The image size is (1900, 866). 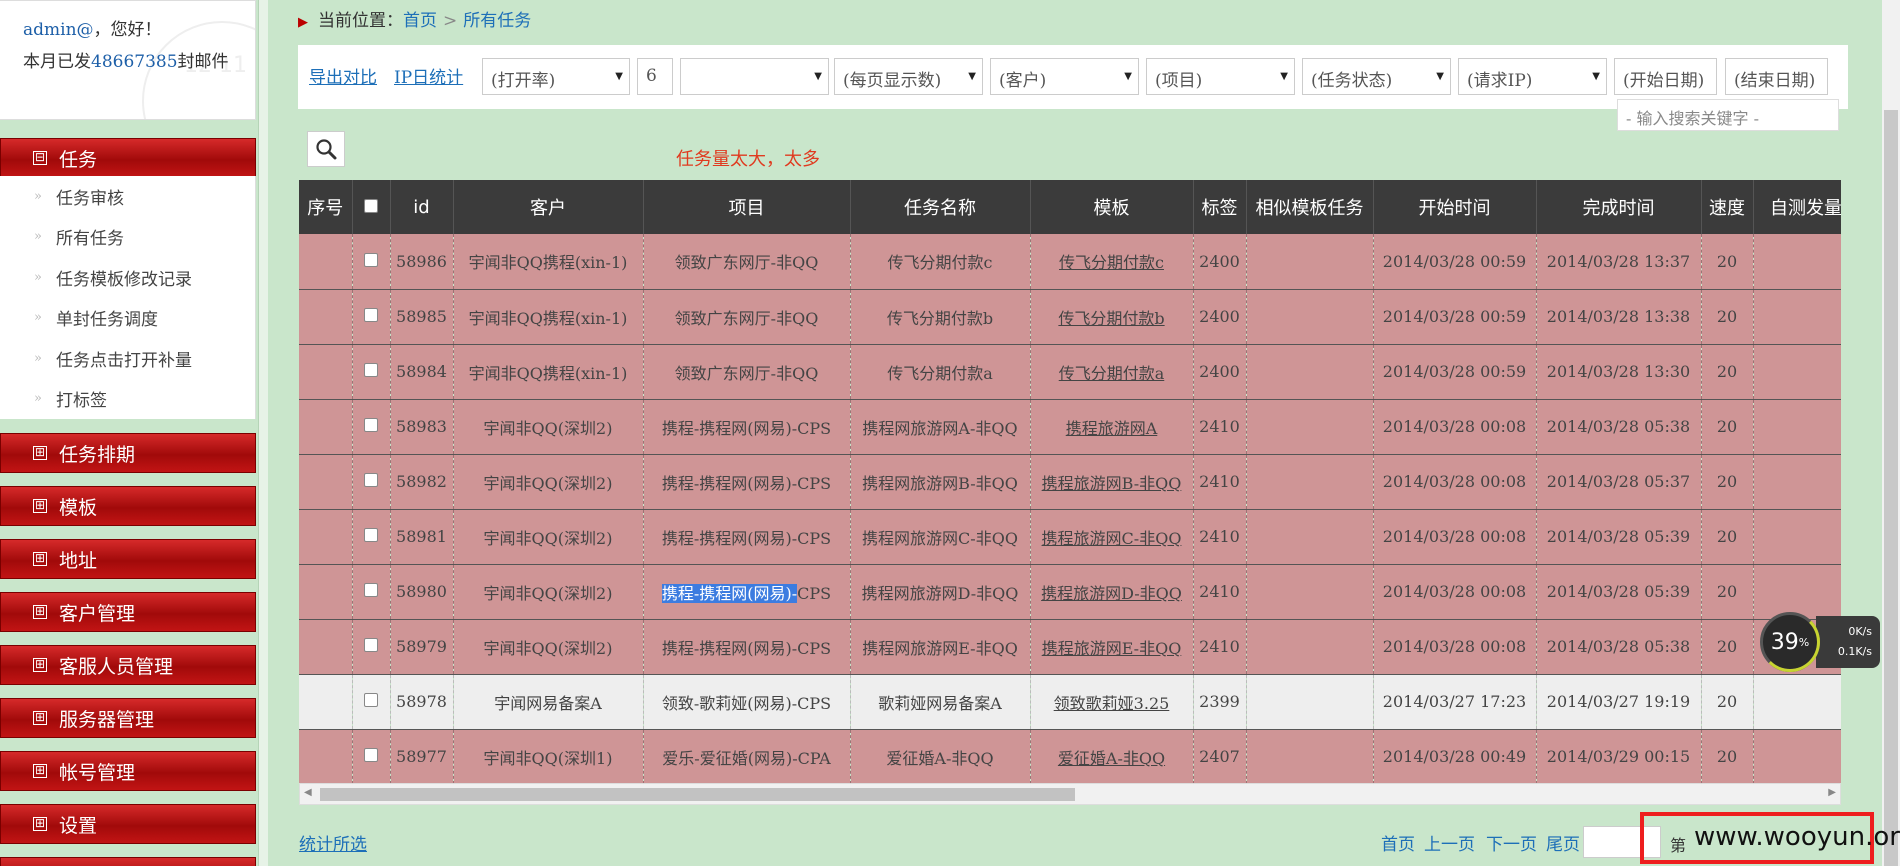 I want to click on vertical-scrollbar, so click(x=1891, y=433).